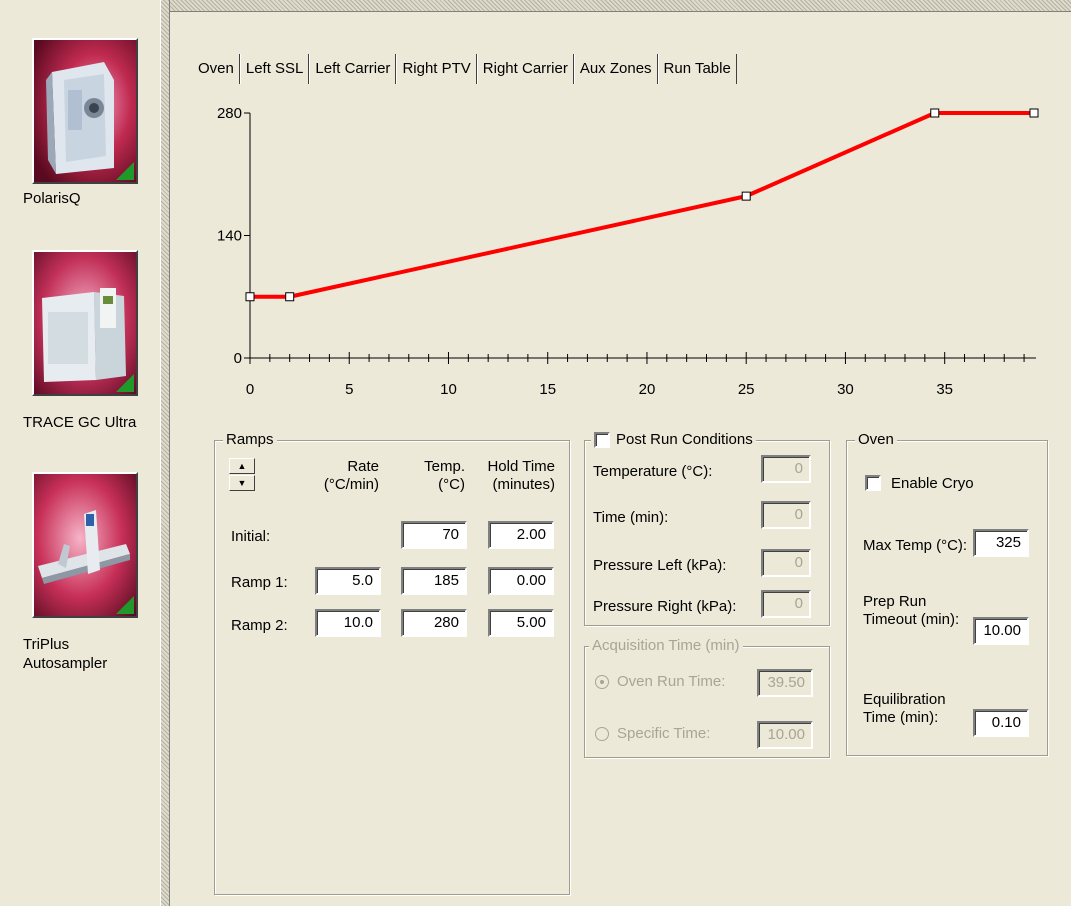  Describe the element at coordinates (242, 466) in the screenshot. I see `spin-up-button: ▲` at that location.